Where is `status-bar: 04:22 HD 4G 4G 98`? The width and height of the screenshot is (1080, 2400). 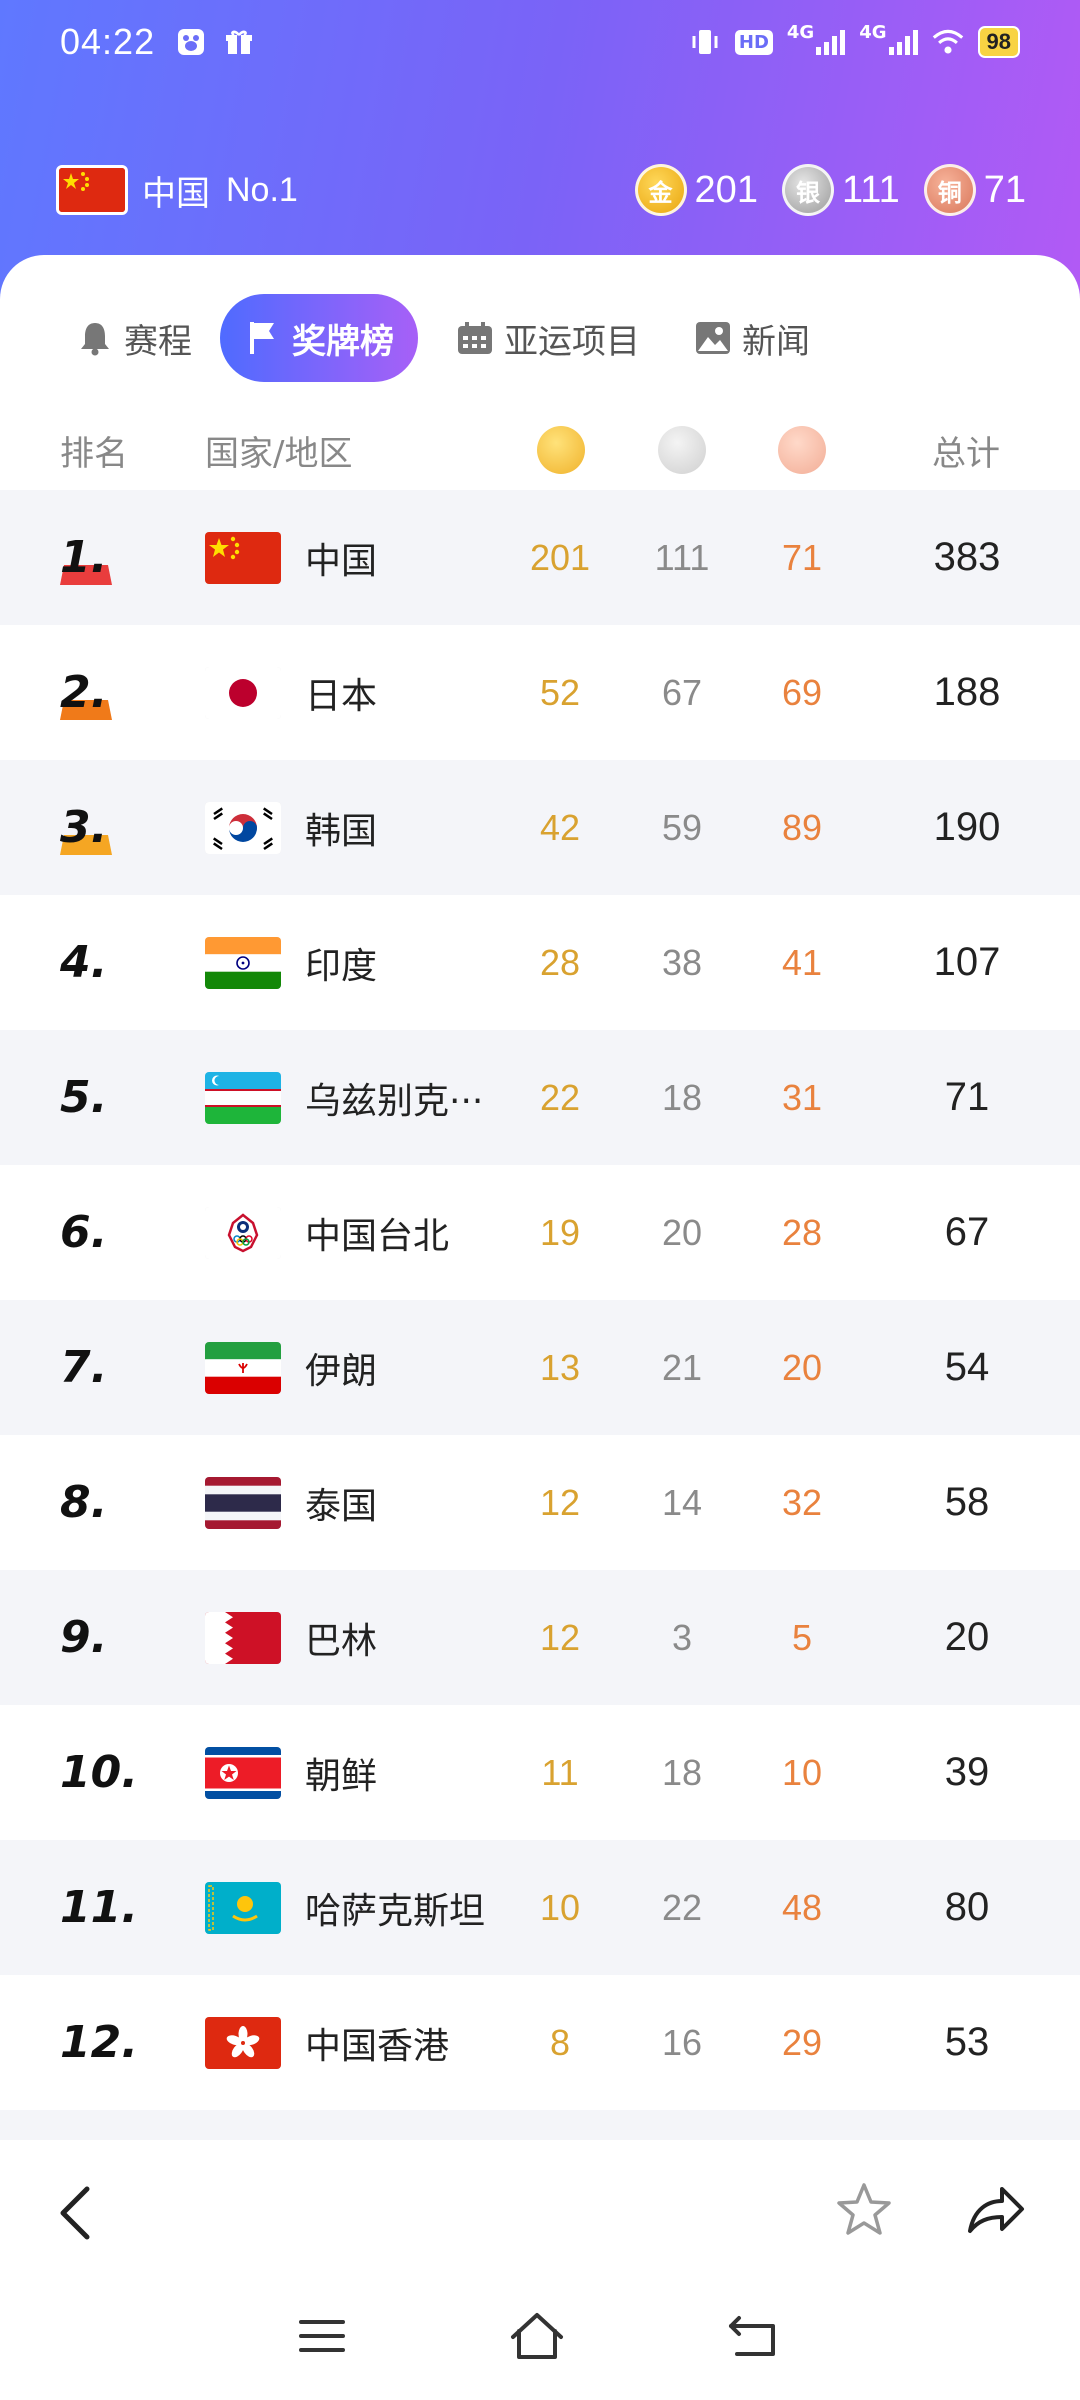 status-bar: 04:22 HD 4G 4G 98 is located at coordinates (540, 42).